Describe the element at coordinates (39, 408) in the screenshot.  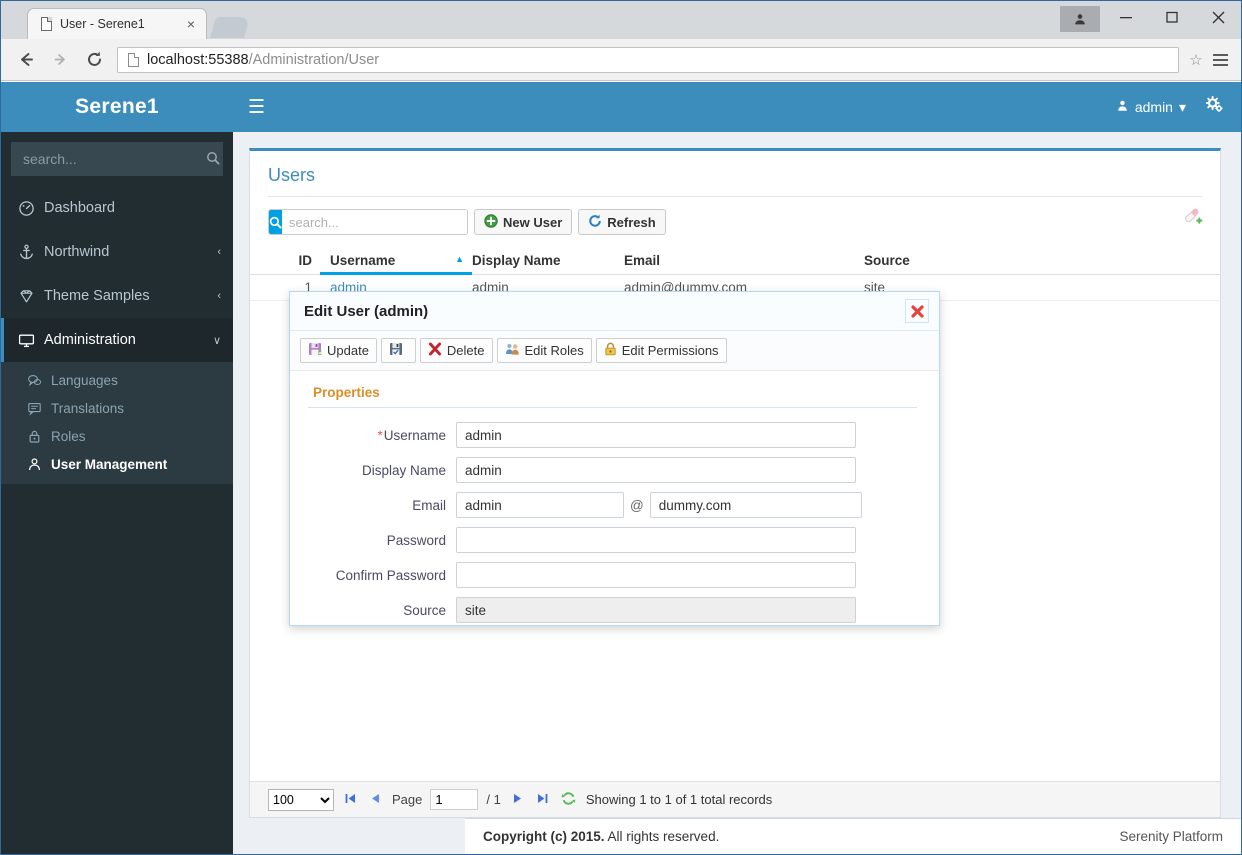
I see `comment-icon` at that location.